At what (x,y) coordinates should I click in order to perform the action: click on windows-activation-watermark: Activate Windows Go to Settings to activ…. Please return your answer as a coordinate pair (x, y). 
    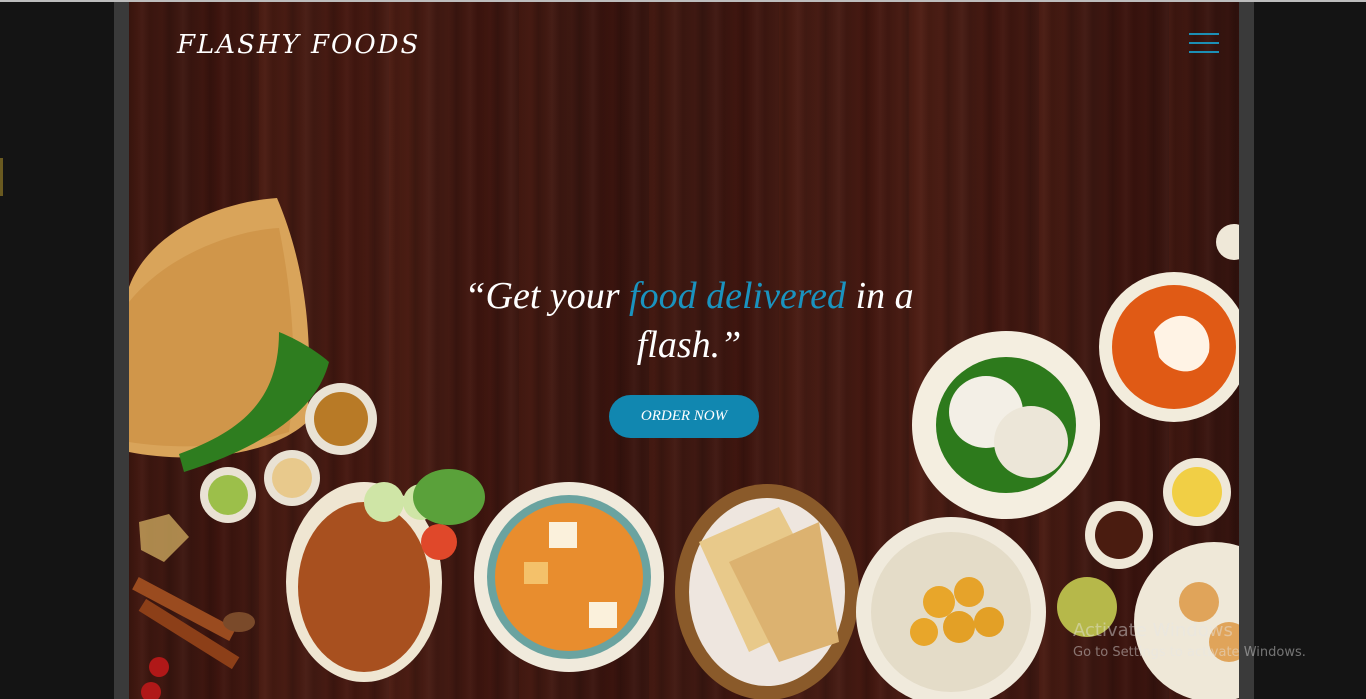
    Looking at the image, I should click on (1189, 640).